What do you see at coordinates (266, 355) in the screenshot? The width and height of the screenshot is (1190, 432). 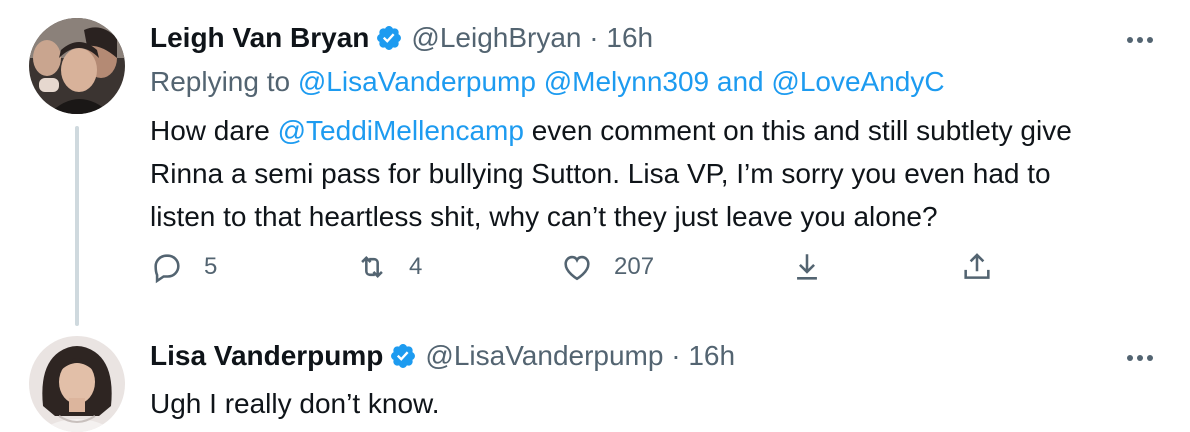 I see `author-name: Lisa Vanderpump` at bounding box center [266, 355].